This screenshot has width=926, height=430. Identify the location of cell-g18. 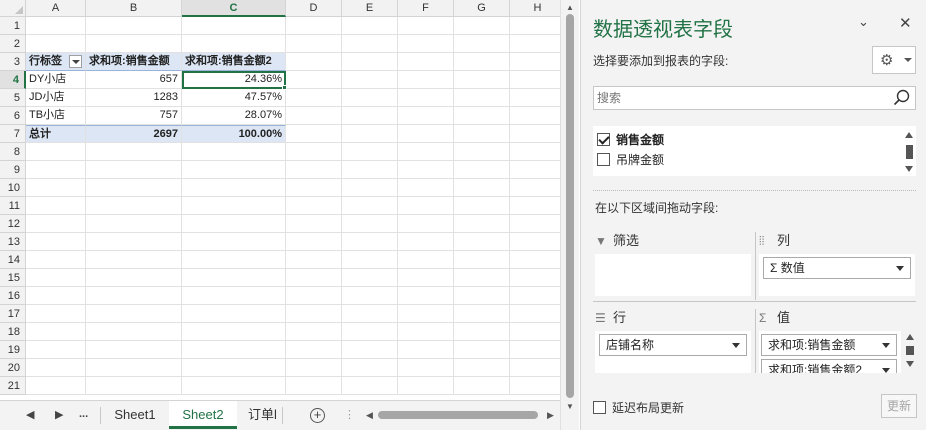
(482, 332).